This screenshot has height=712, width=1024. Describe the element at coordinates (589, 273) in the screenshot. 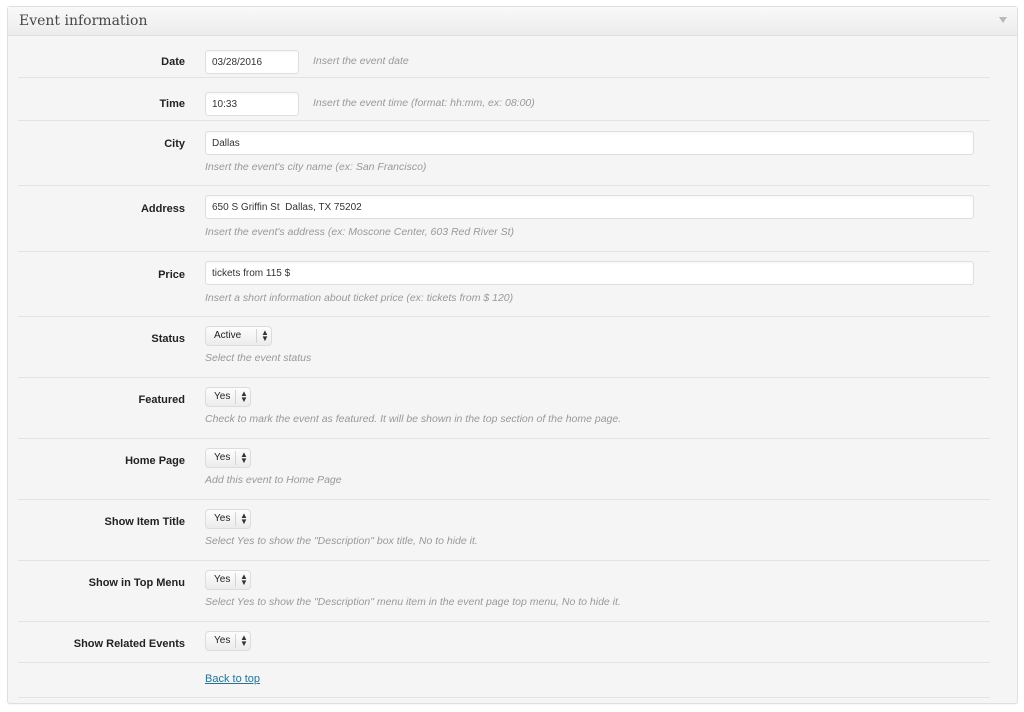

I see `price-input` at that location.